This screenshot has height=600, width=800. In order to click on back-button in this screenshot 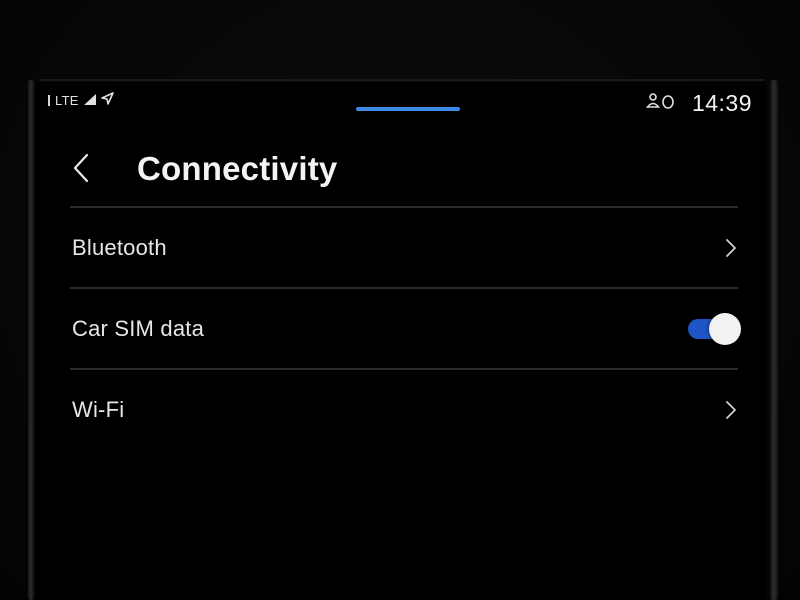, I will do `click(81, 168)`.